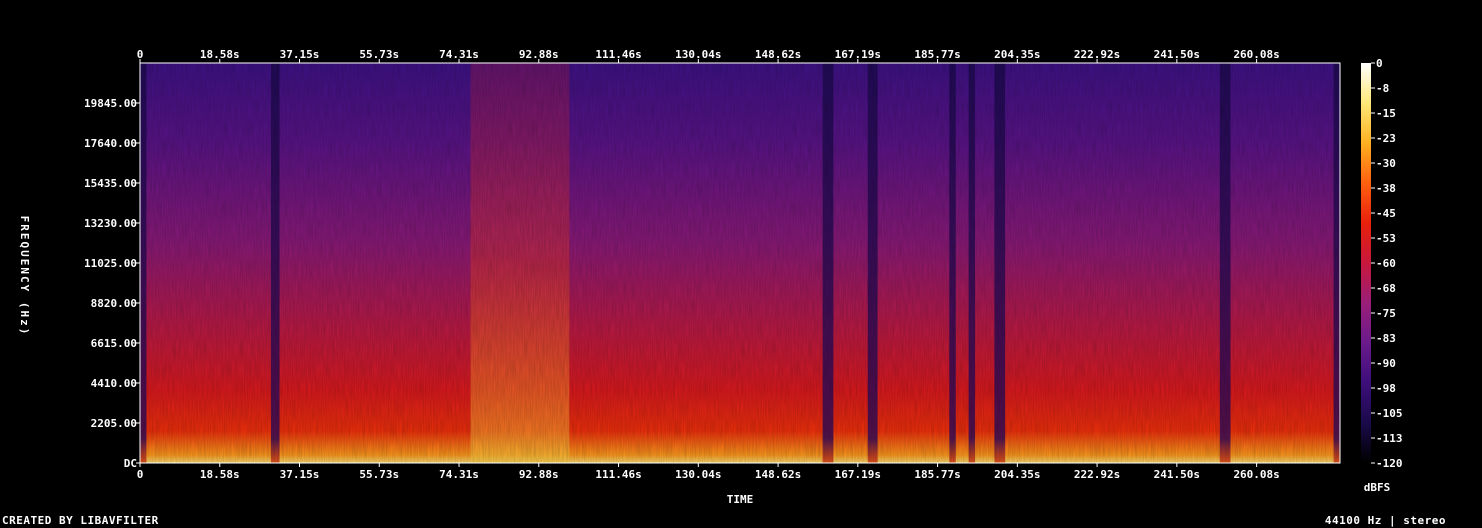 The image size is (1482, 528). I want to click on y-axis-label: FREQUENCY (Hz), so click(24, 276).